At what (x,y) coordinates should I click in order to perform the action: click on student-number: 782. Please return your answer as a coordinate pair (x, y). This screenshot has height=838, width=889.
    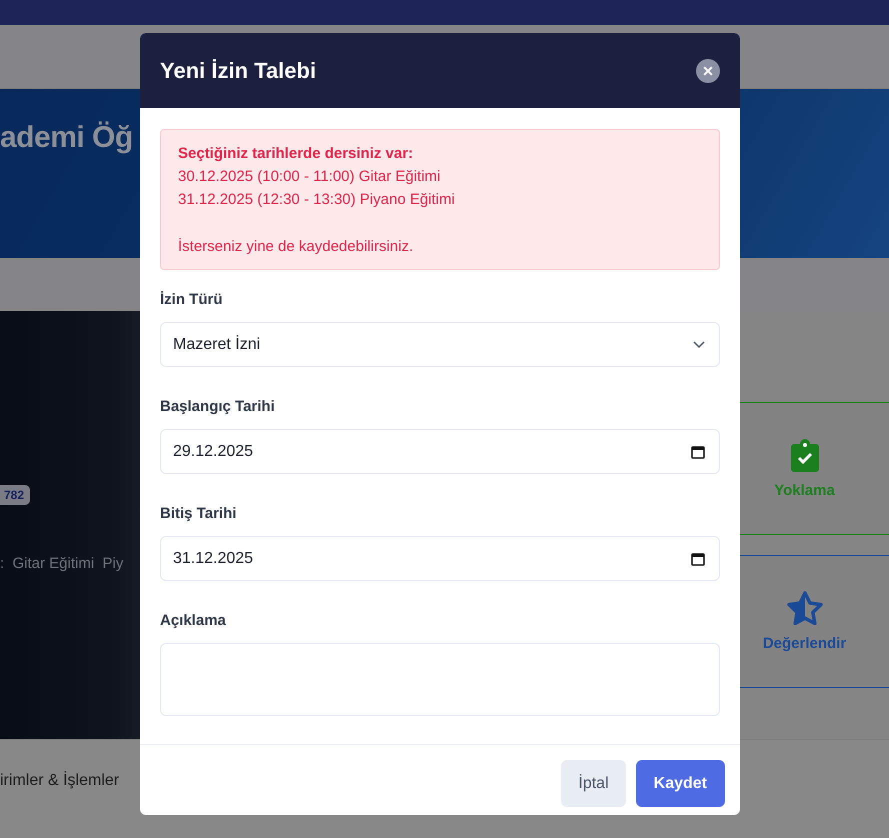
    Looking at the image, I should click on (15, 495).